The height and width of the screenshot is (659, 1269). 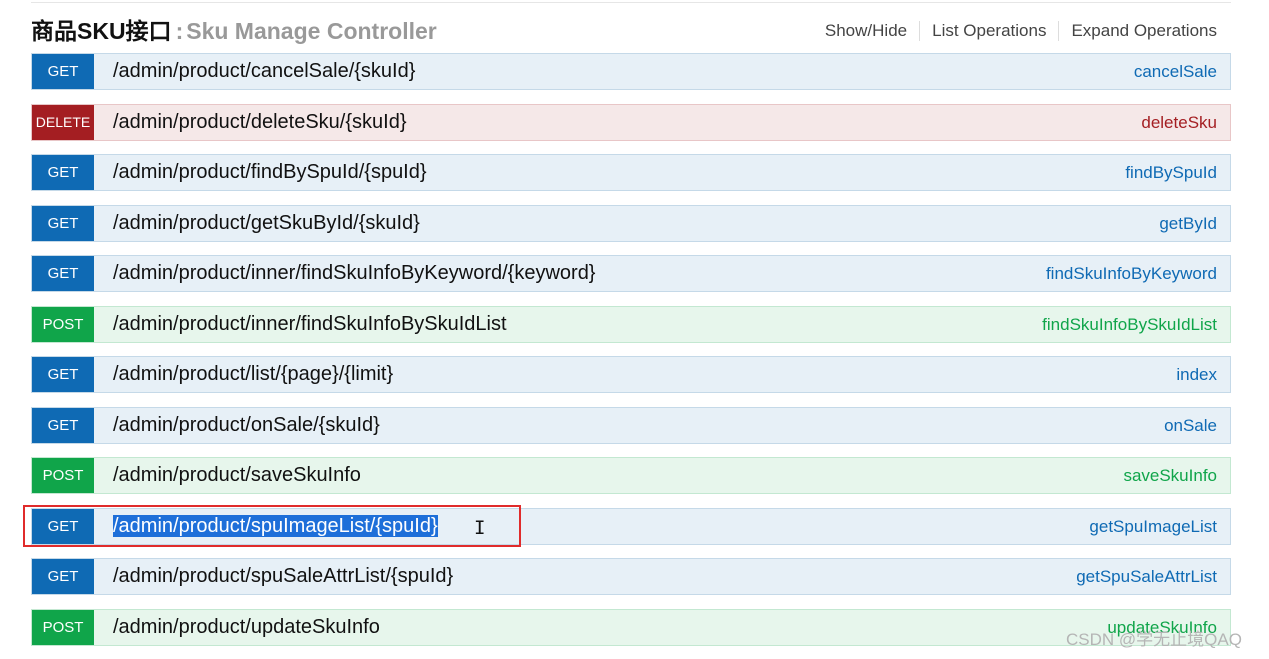 What do you see at coordinates (1170, 475) in the screenshot?
I see `endpoint-nickname-link: saveSkuInfo` at bounding box center [1170, 475].